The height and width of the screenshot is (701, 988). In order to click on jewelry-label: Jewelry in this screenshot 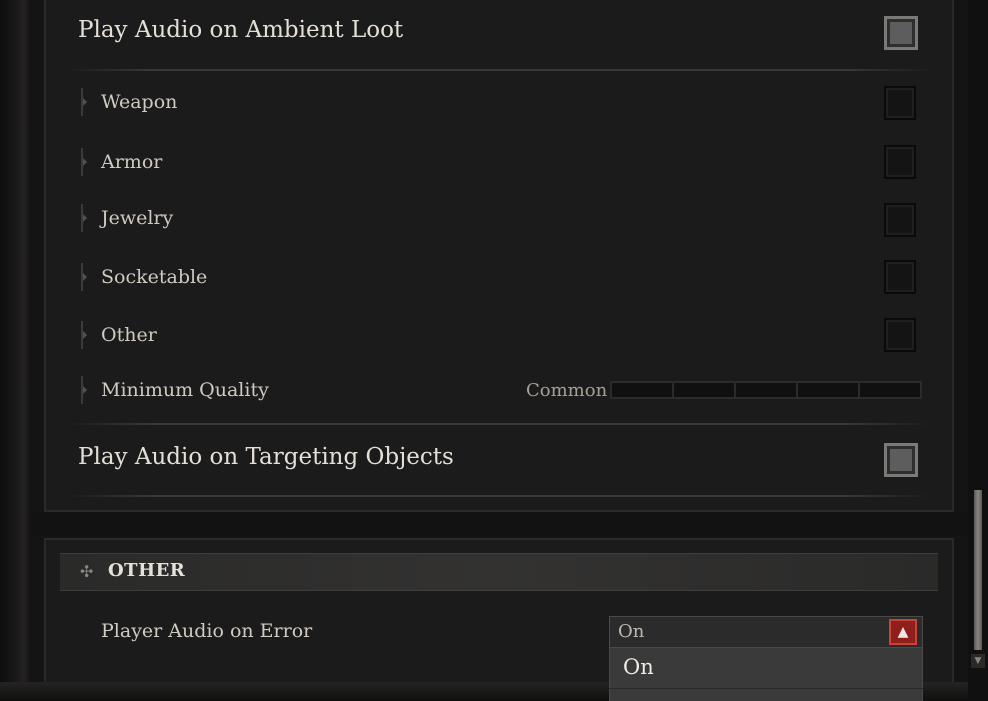, I will do `click(137, 218)`.